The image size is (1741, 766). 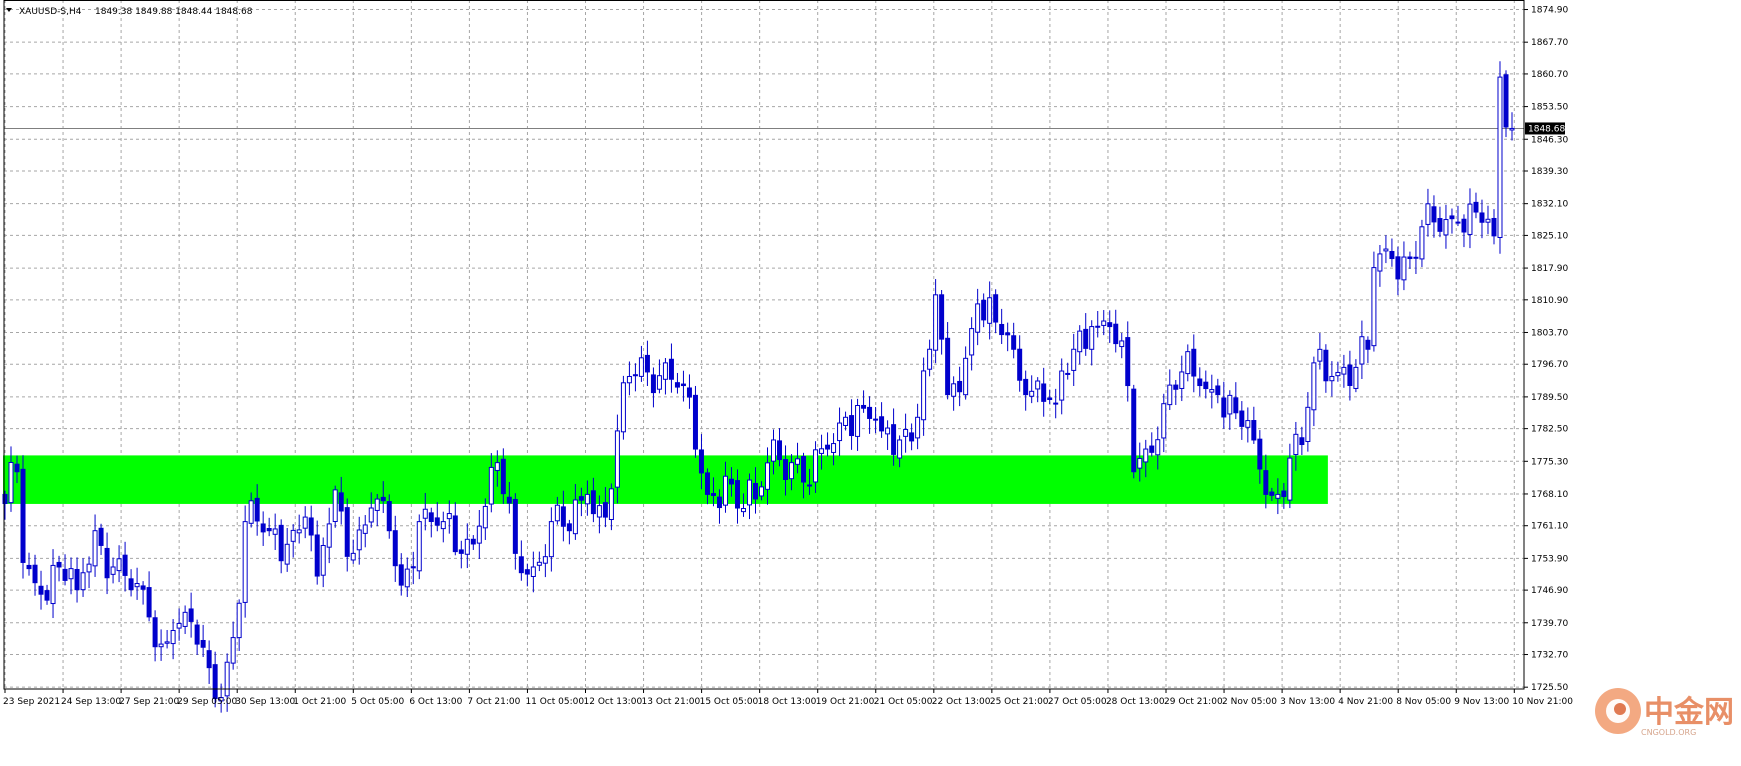 What do you see at coordinates (729, 702) in the screenshot?
I see `time-tick-label: 15 Oct 05:00` at bounding box center [729, 702].